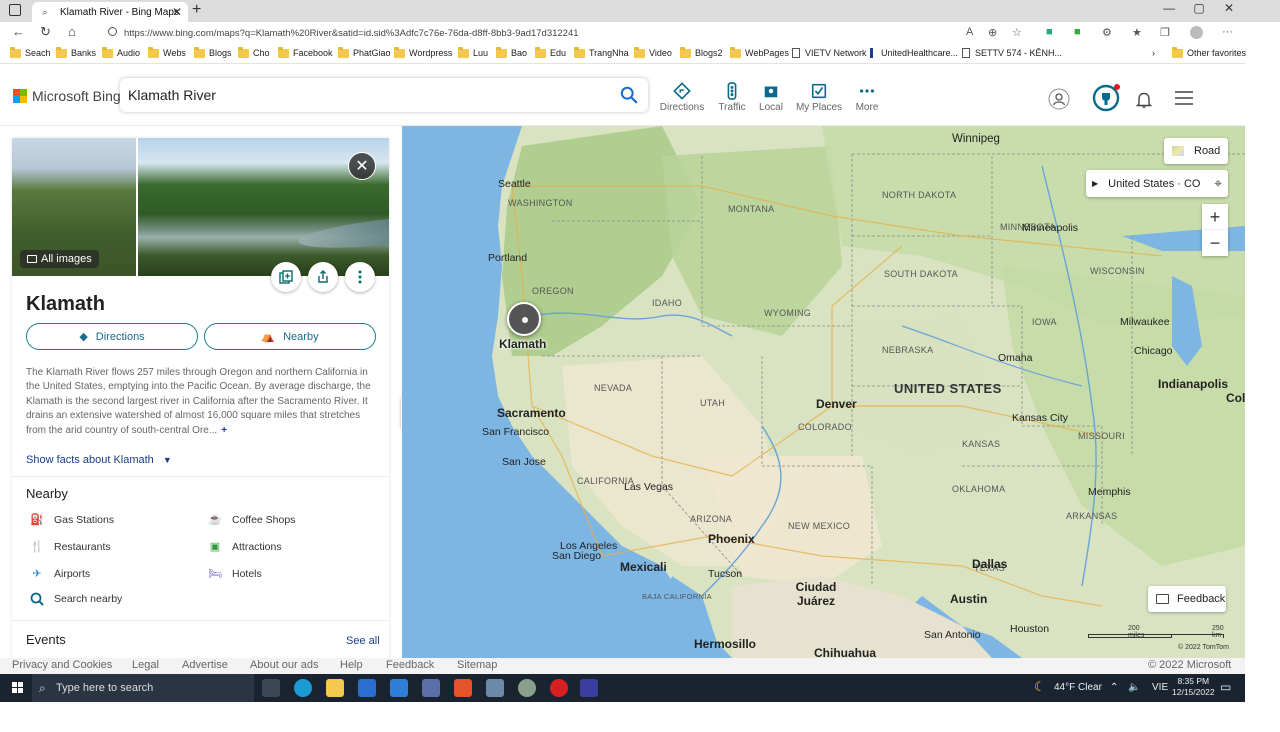  What do you see at coordinates (1153, 53) in the screenshot?
I see `bookmarks-overflow-icon: ›` at bounding box center [1153, 53].